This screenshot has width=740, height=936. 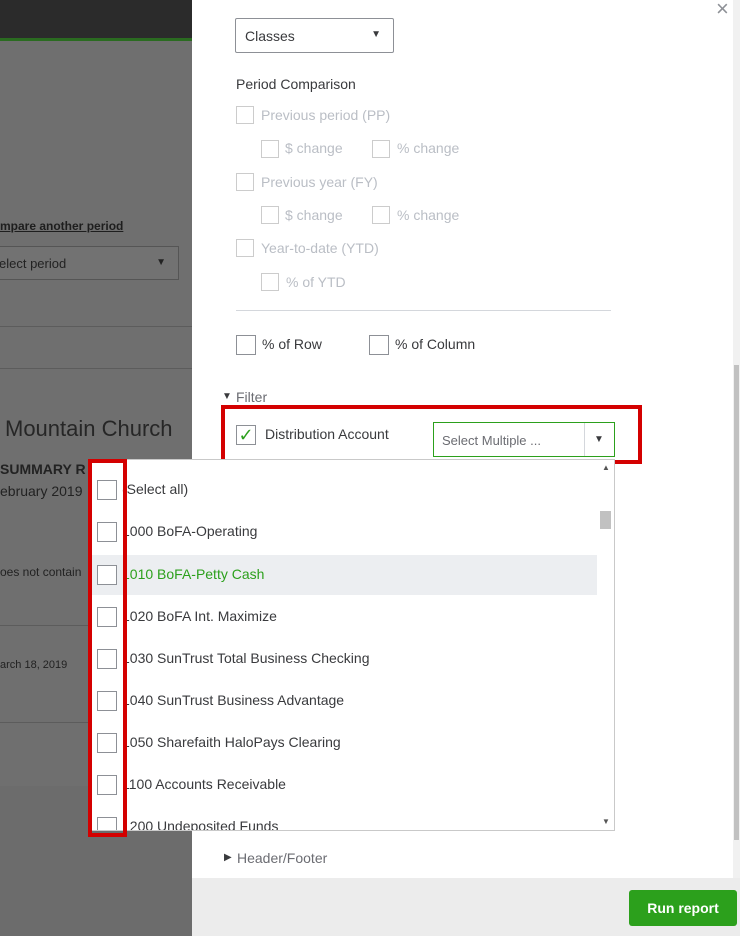 What do you see at coordinates (683, 908) in the screenshot?
I see `run-report-button: Run report` at bounding box center [683, 908].